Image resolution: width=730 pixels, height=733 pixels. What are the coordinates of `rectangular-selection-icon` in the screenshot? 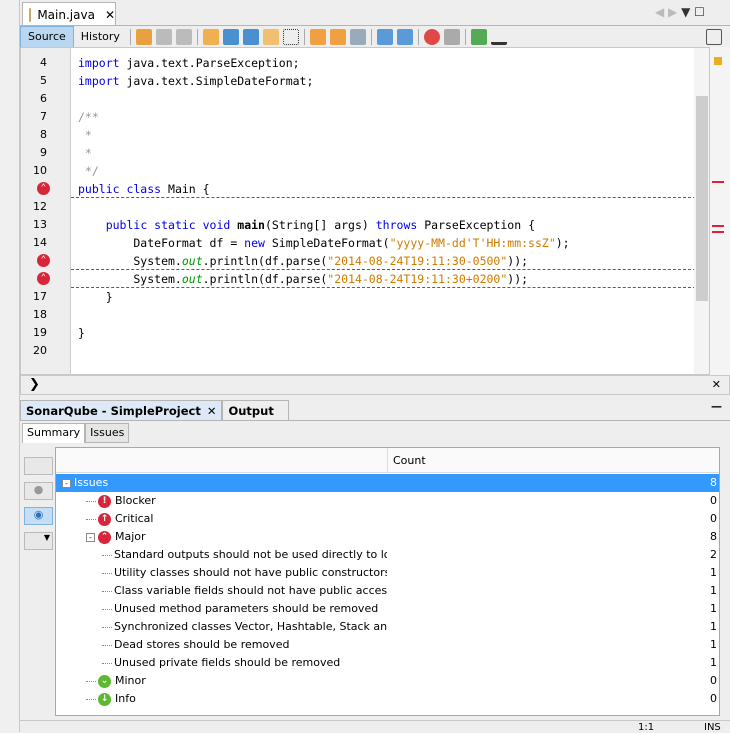 It's located at (290, 36).